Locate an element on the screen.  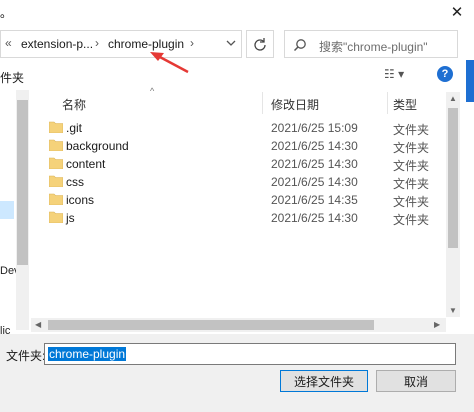
file-name: css is located at coordinates (75, 182).